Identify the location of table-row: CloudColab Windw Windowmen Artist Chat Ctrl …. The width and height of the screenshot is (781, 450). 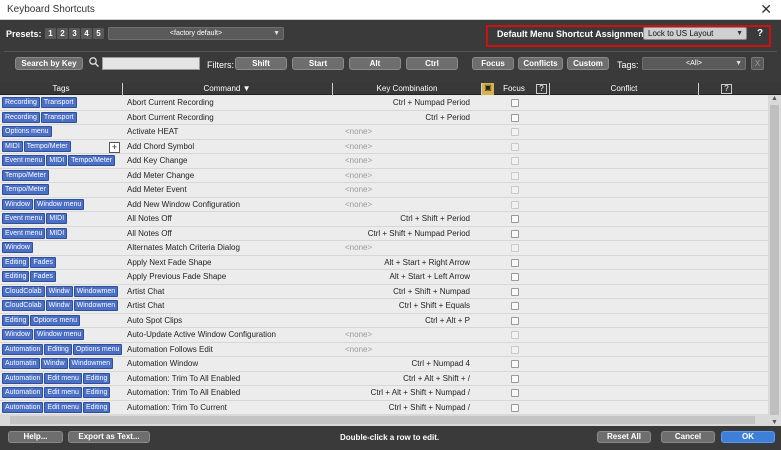
(384, 306).